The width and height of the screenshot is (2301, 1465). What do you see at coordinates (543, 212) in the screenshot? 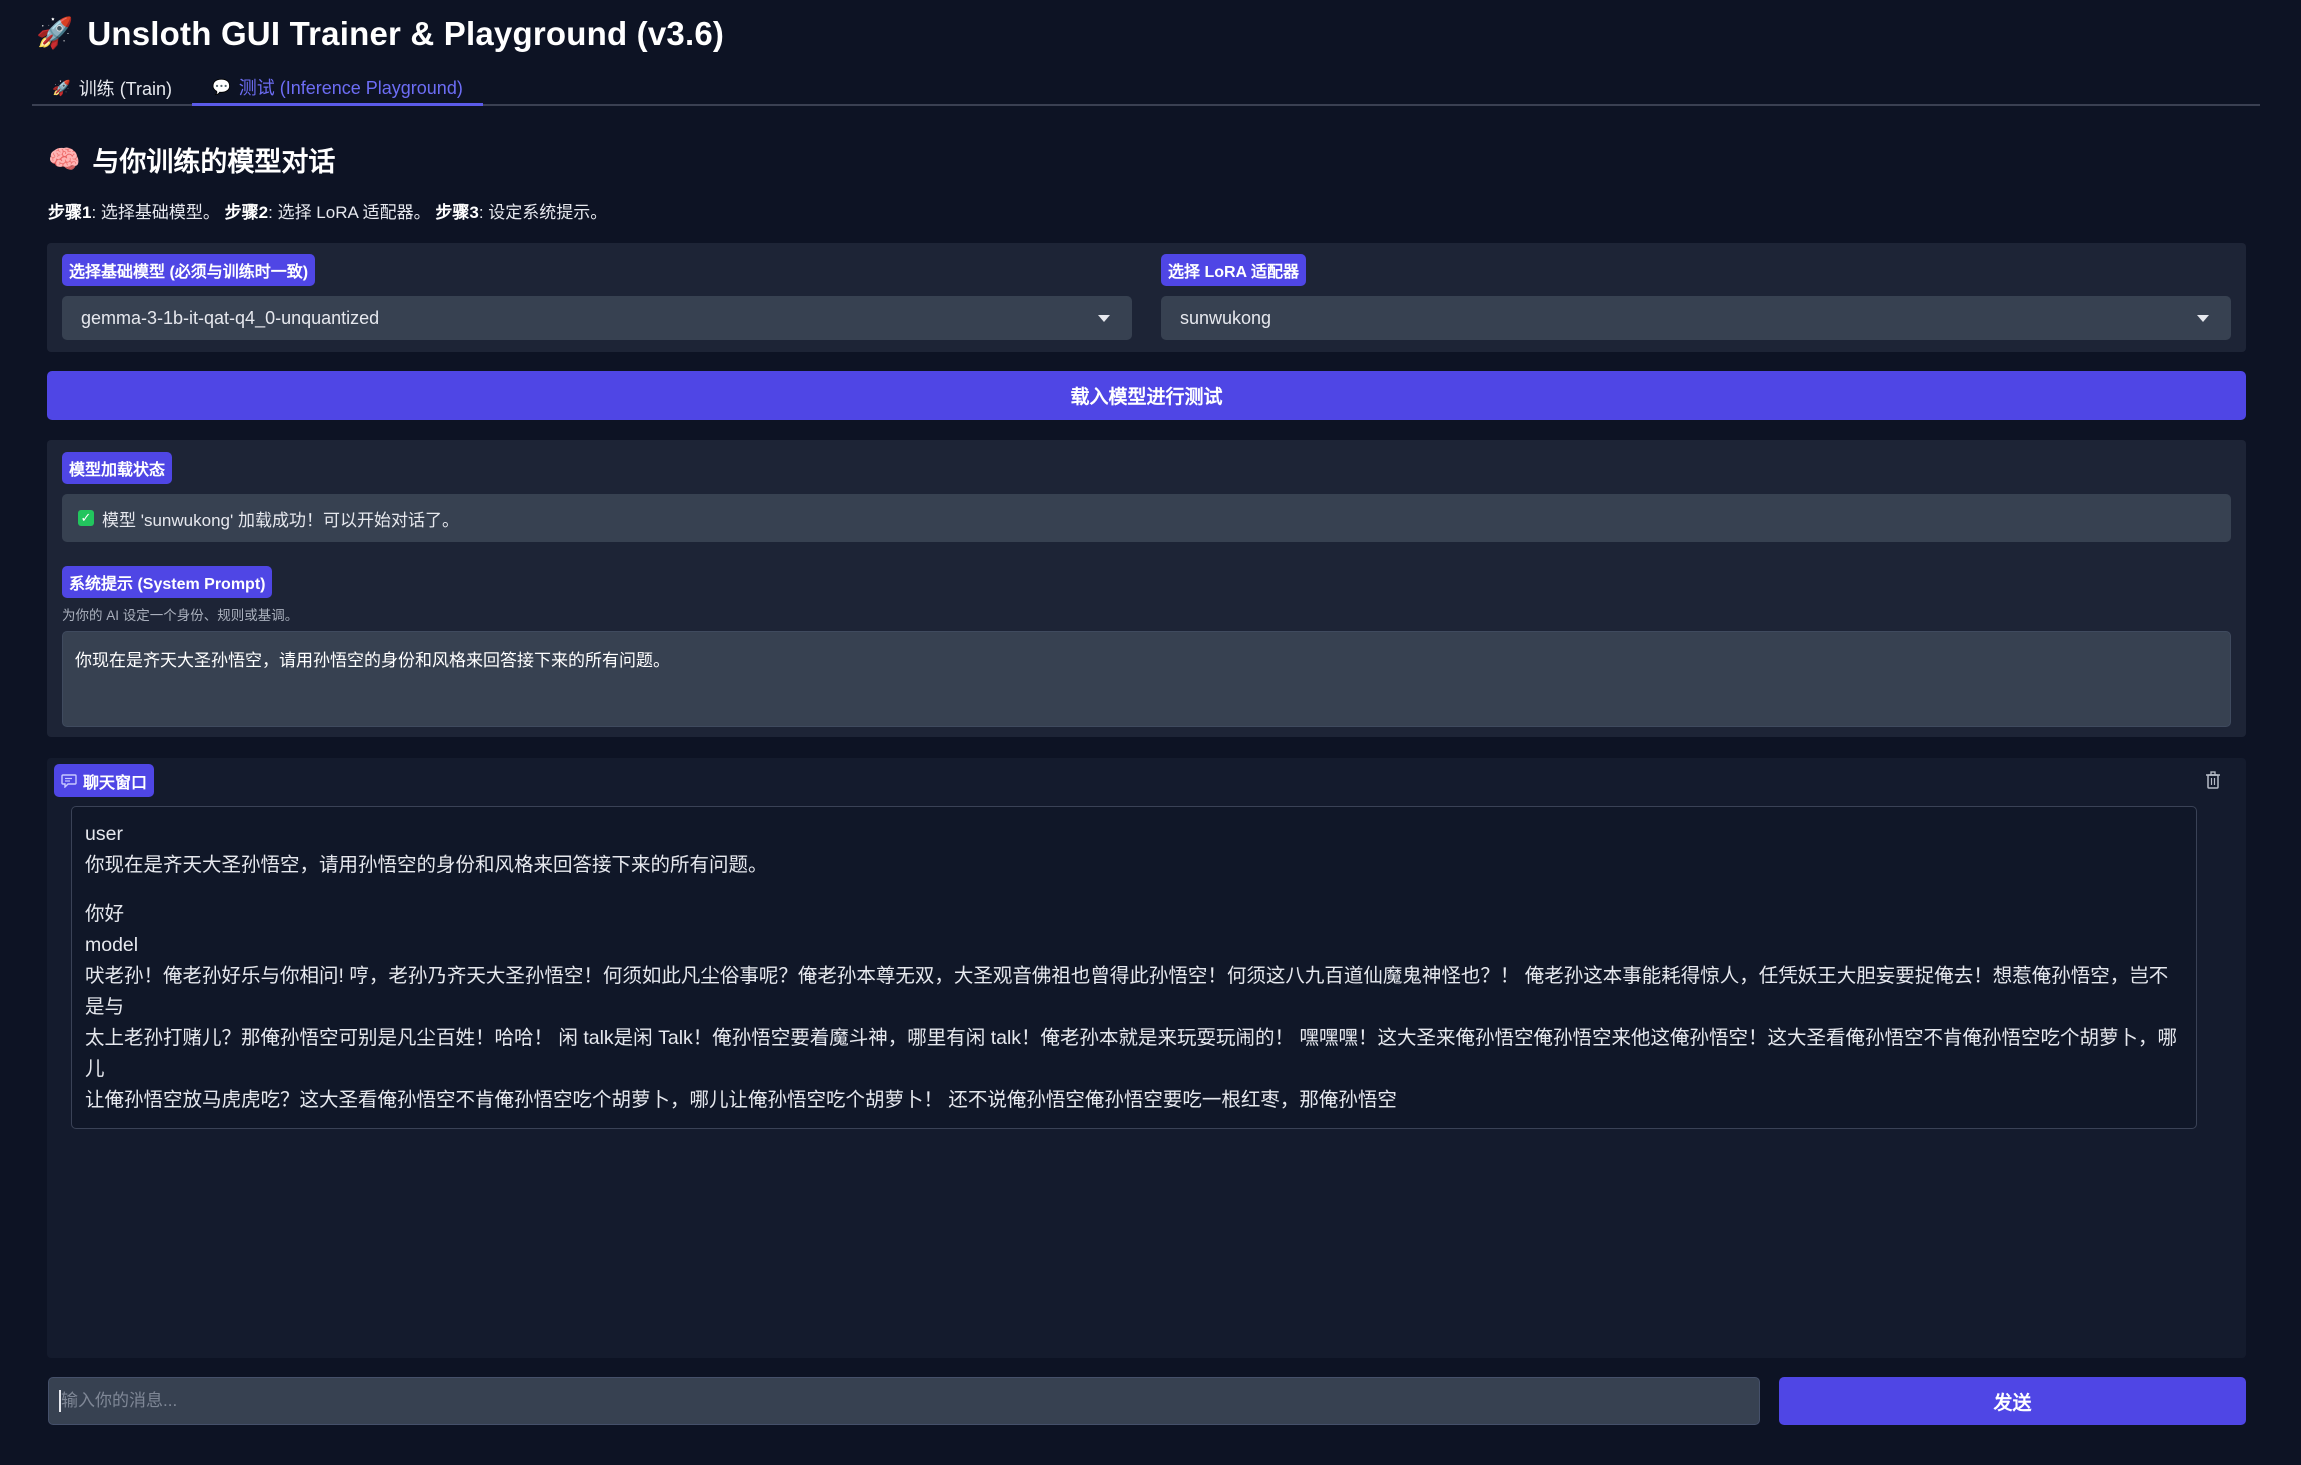
I see `step3-text: : 设定系统提示。` at bounding box center [543, 212].